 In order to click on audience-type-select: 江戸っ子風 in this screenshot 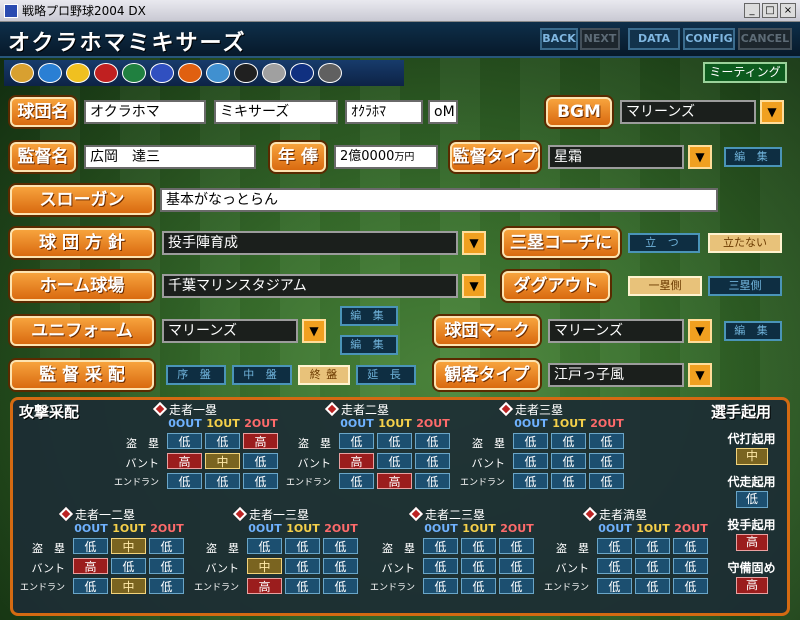, I will do `click(616, 375)`.